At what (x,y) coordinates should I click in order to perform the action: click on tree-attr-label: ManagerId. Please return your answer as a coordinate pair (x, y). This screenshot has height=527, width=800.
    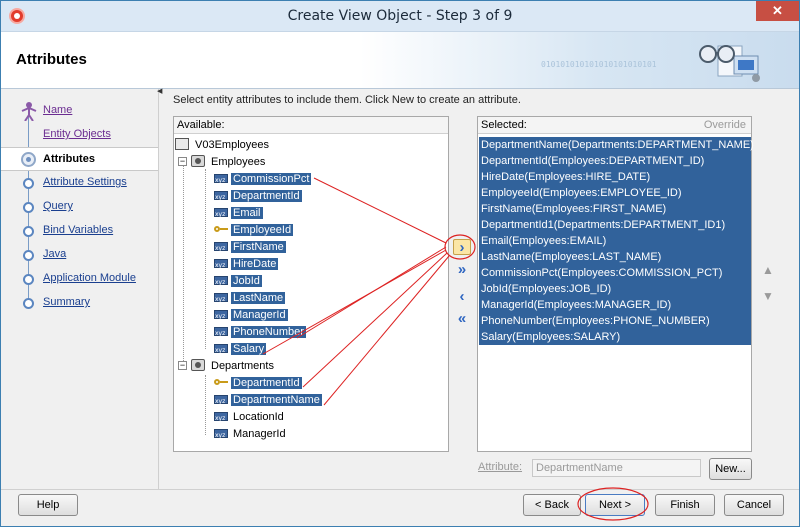
    Looking at the image, I should click on (259, 315).